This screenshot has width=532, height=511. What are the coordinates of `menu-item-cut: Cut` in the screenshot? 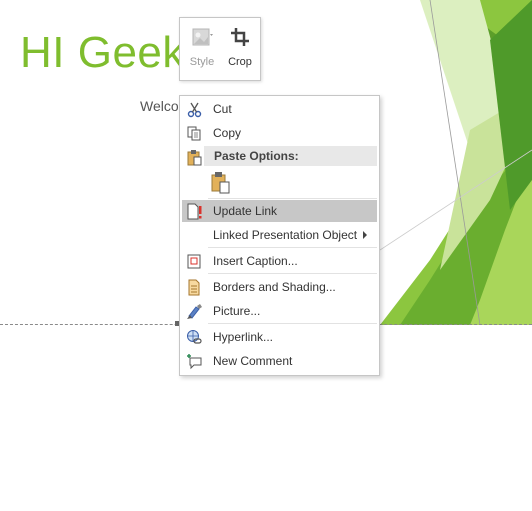 It's located at (279, 109).